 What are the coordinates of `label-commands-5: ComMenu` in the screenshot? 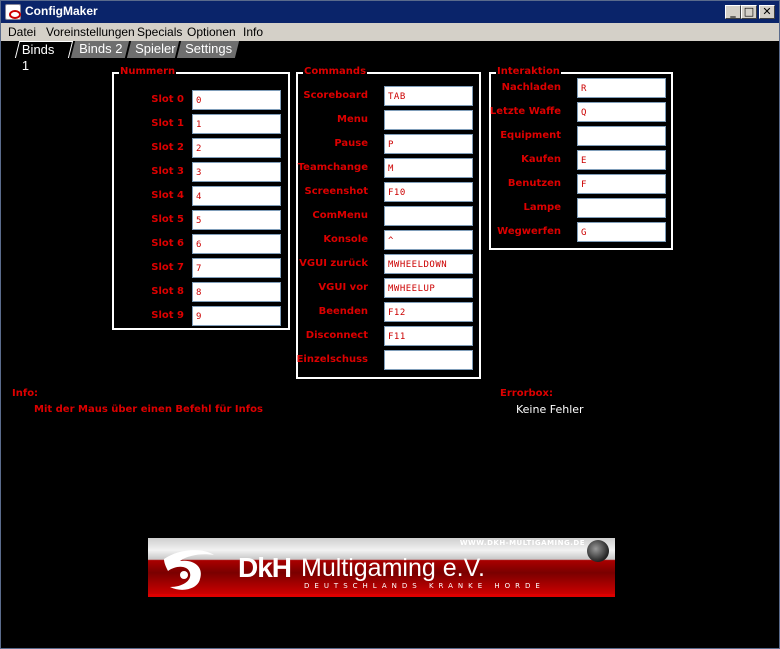 It's located at (340, 215).